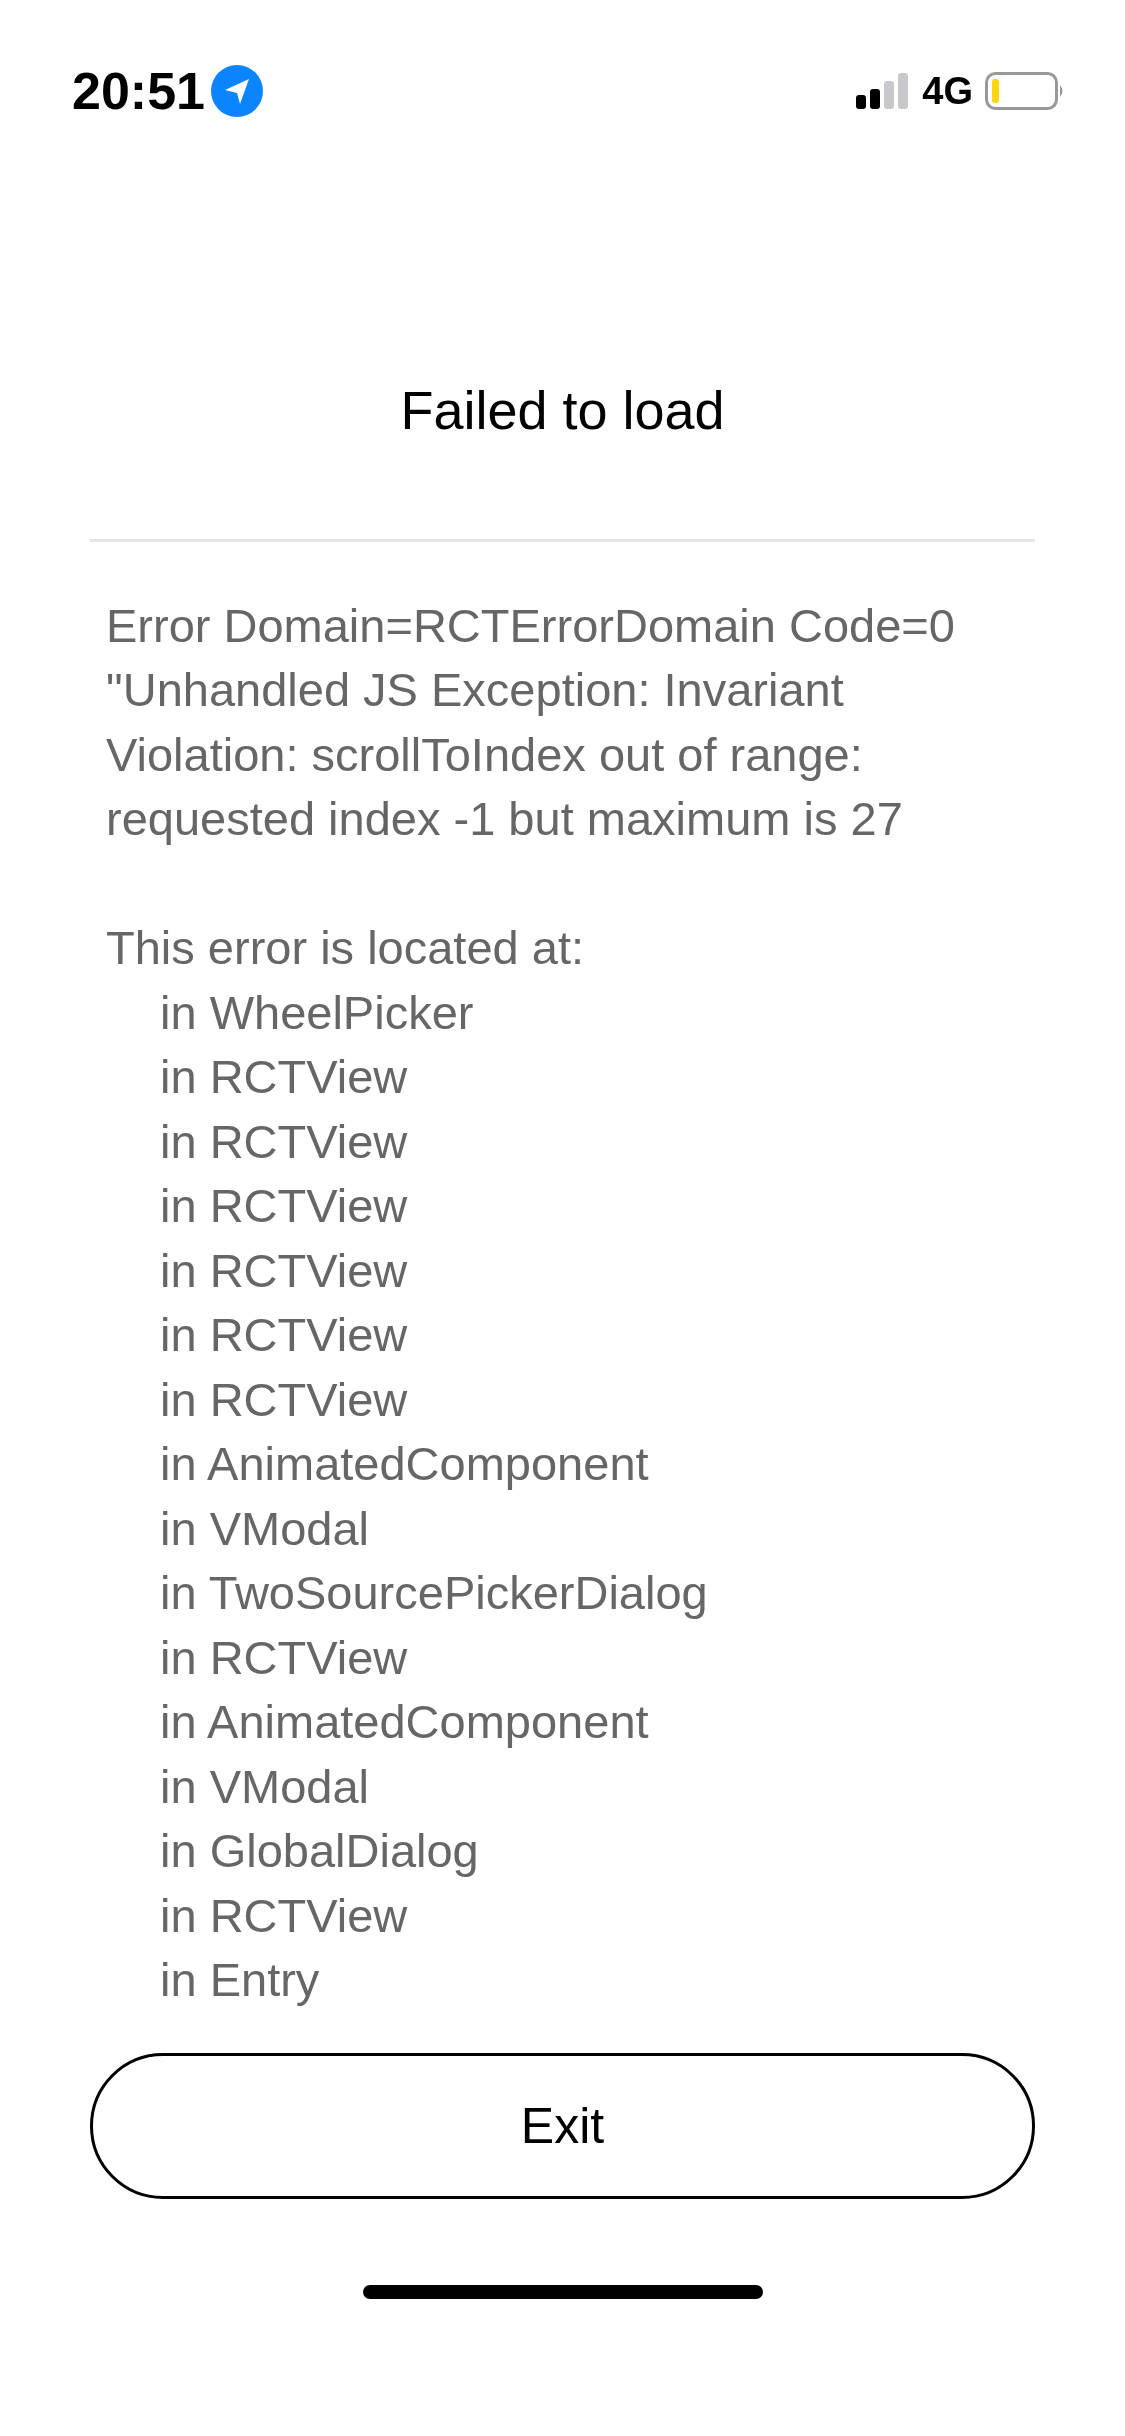  What do you see at coordinates (562, 410) in the screenshot?
I see `dialog-title: Failed to load` at bounding box center [562, 410].